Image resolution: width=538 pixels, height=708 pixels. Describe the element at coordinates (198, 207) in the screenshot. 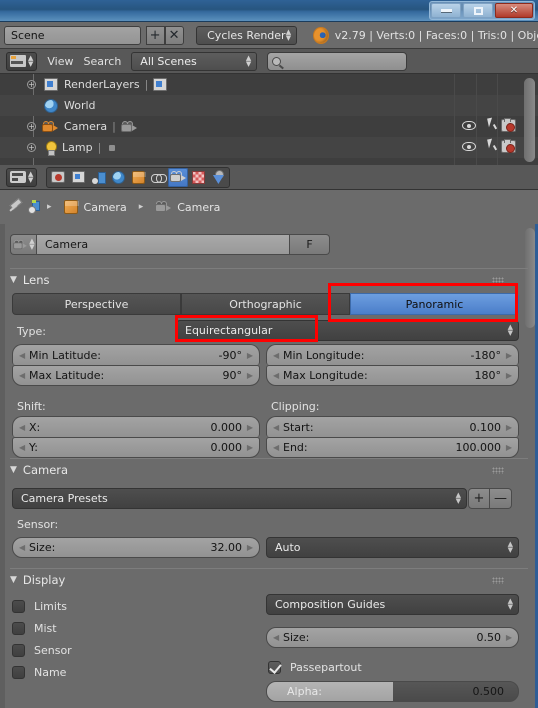

I see `breadcrumb-data: Camera` at that location.